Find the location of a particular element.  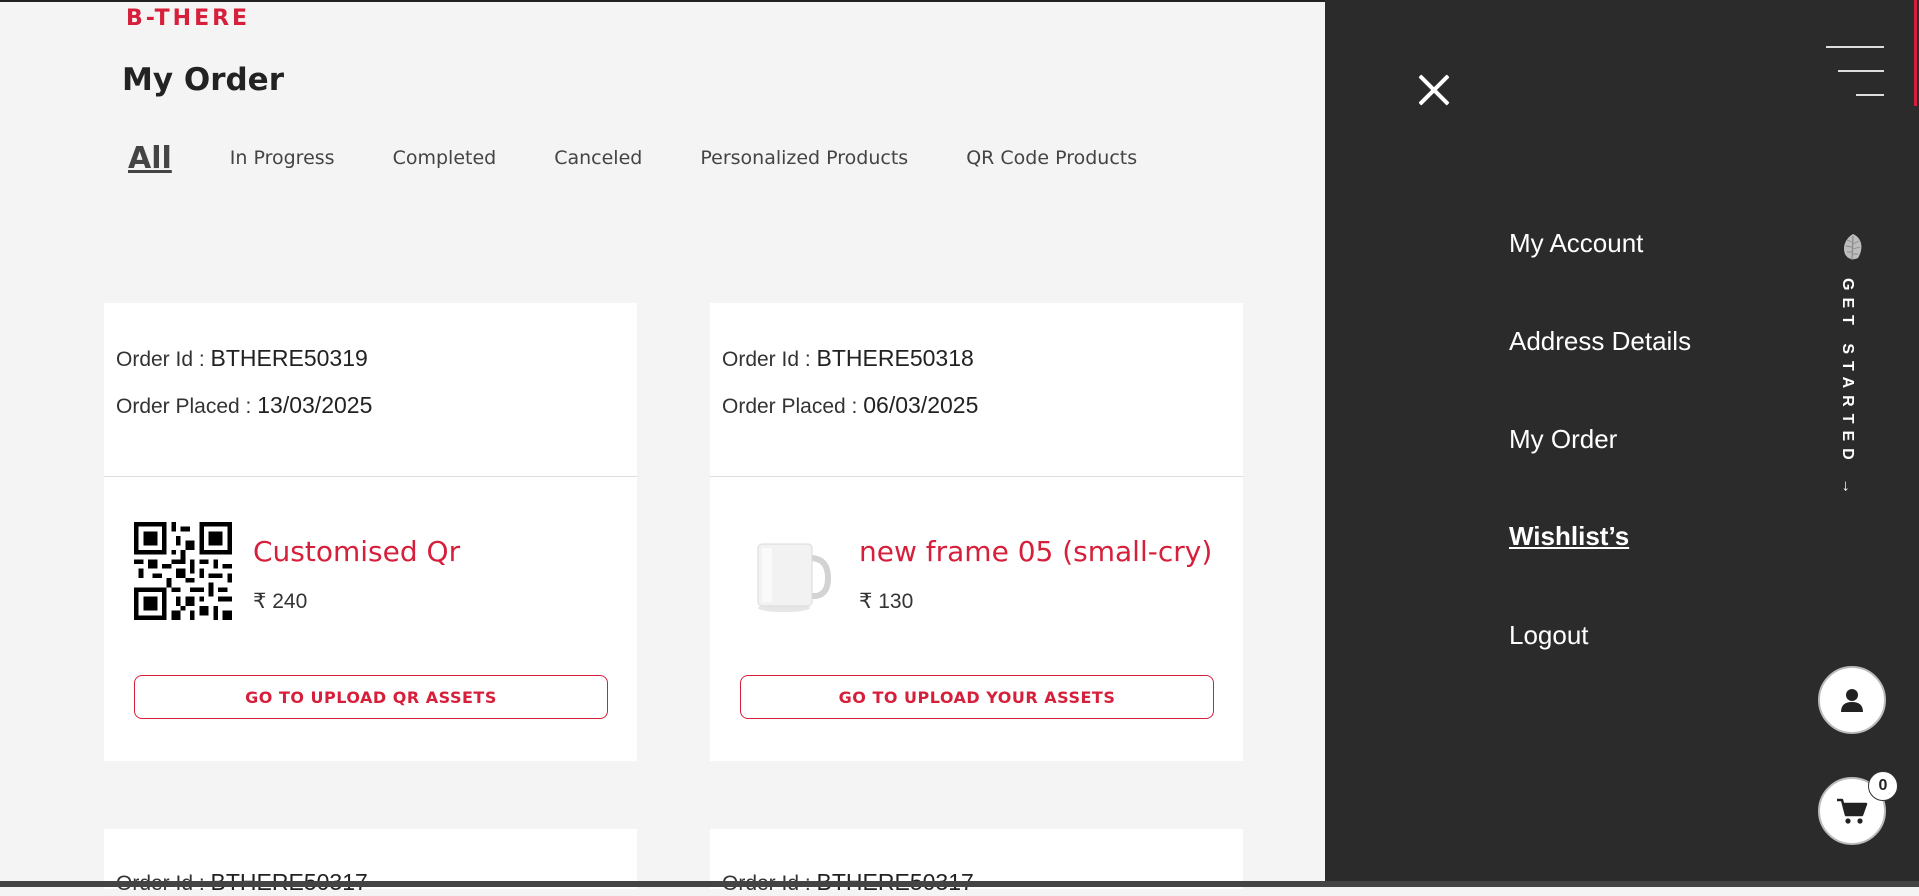

upload-qr-assets-button: GO TO UPLOAD QR ASSETS is located at coordinates (371, 697).